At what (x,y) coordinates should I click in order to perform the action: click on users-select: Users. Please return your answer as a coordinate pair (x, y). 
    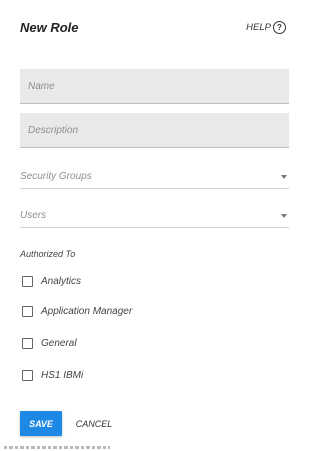
    Looking at the image, I should click on (154, 219).